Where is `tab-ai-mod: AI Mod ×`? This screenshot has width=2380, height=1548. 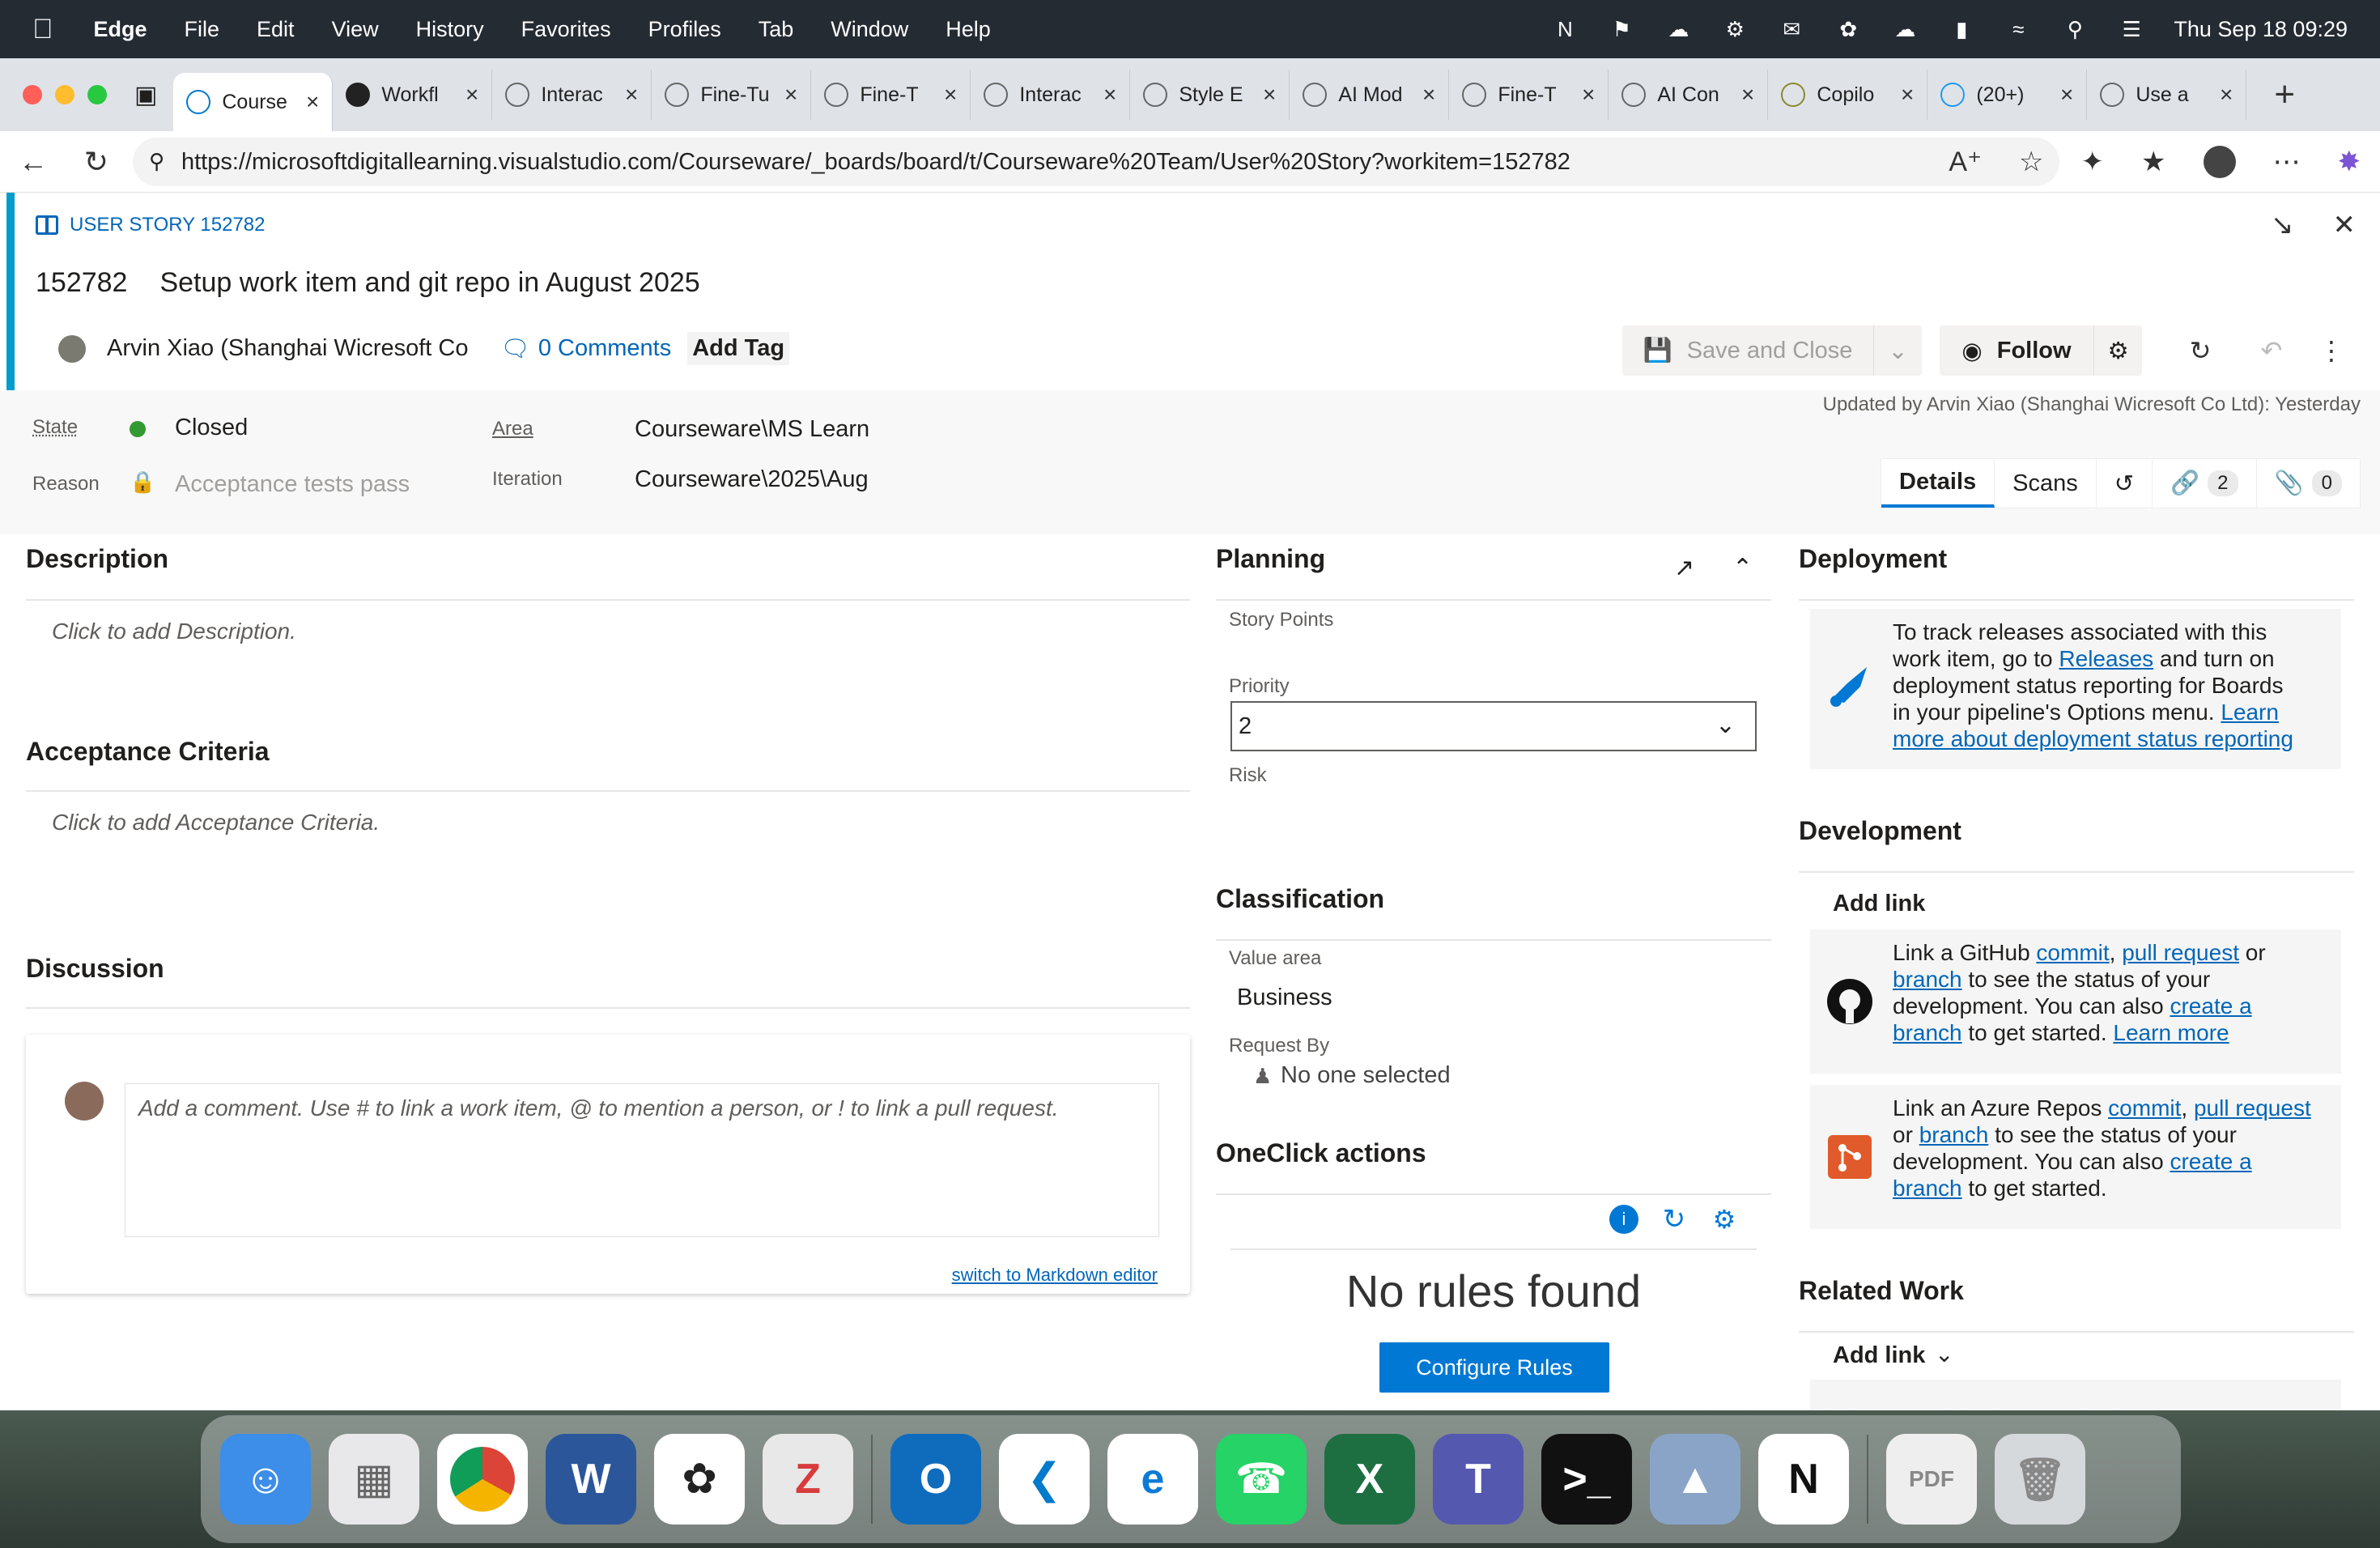 tab-ai-mod: AI Mod × is located at coordinates (1370, 95).